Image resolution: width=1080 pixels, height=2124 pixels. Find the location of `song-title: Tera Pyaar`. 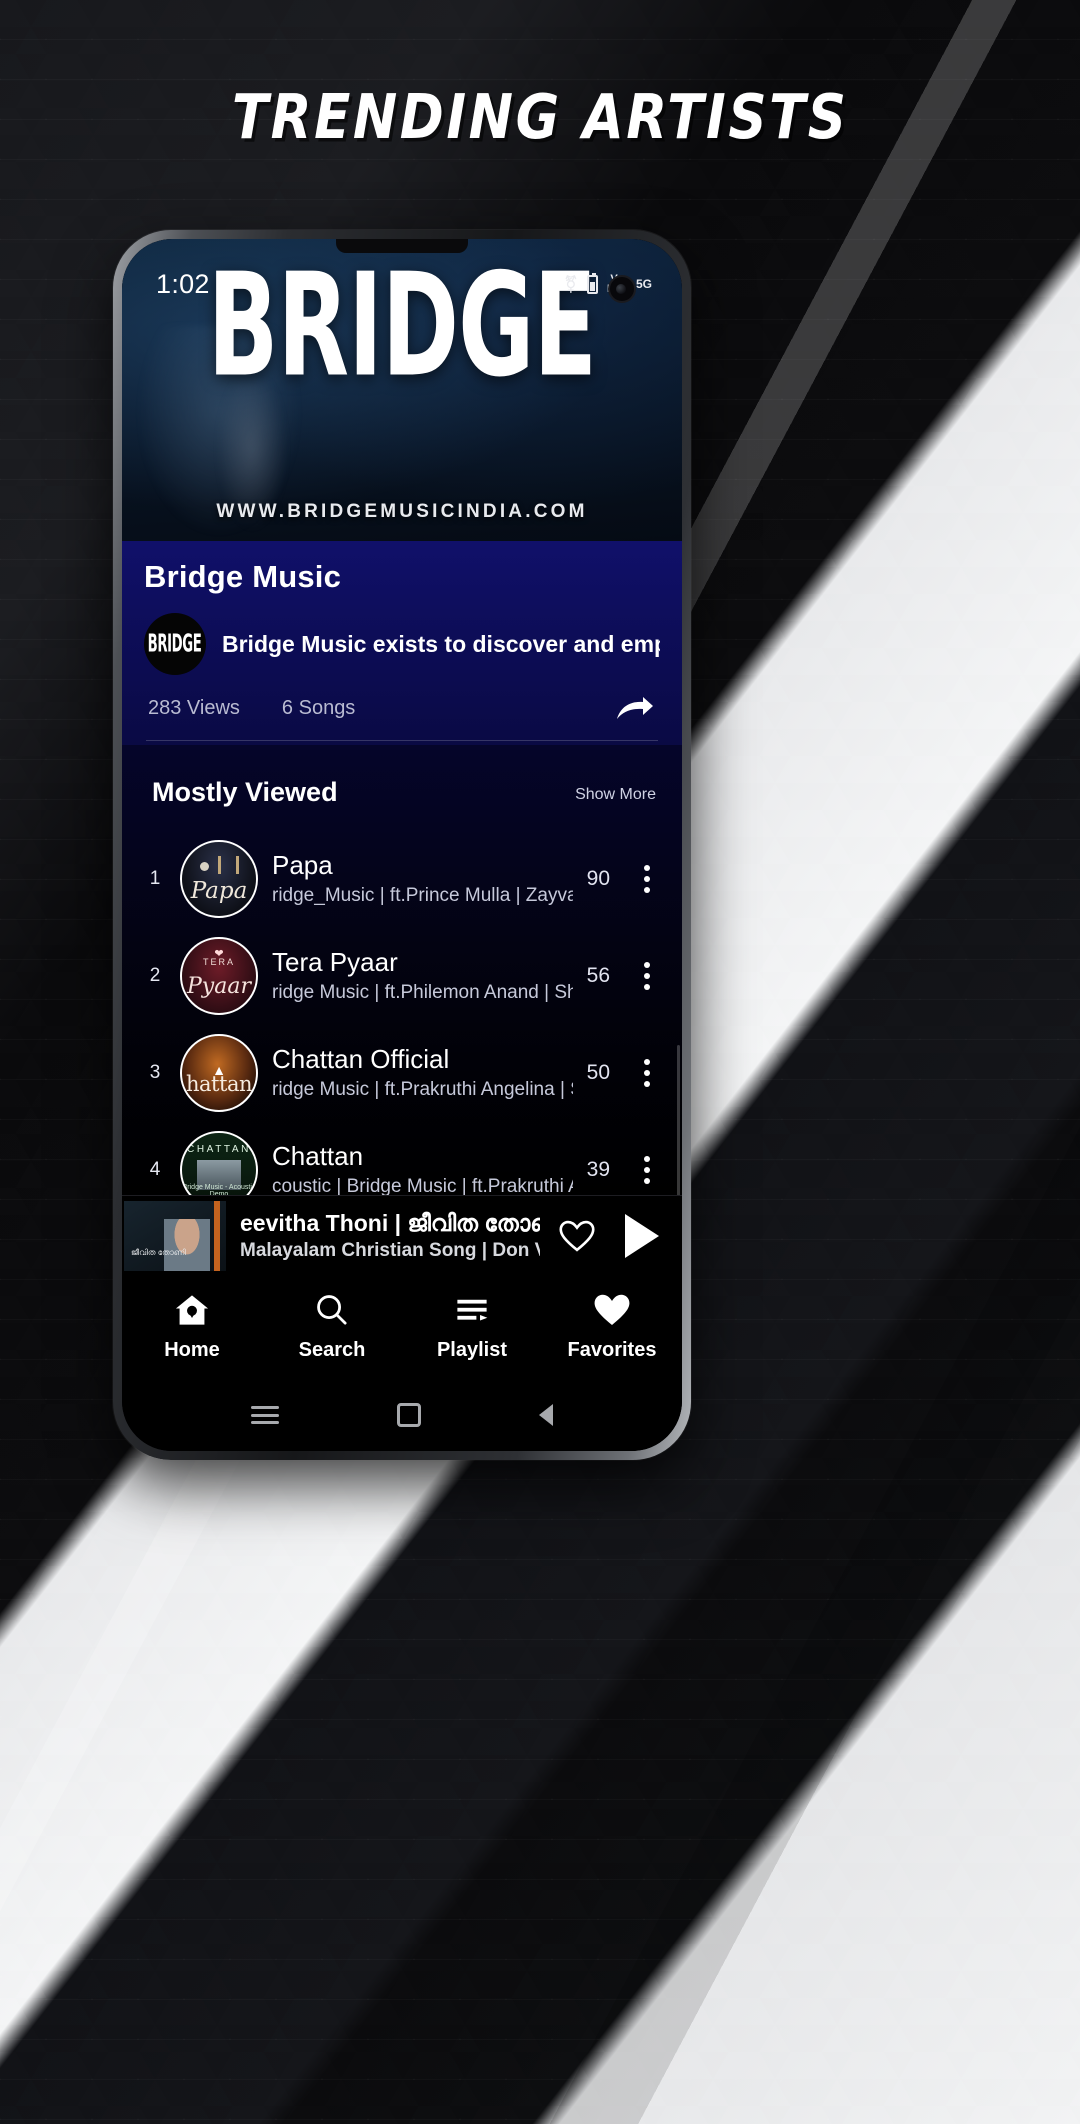

song-title: Tera Pyaar is located at coordinates (335, 962).